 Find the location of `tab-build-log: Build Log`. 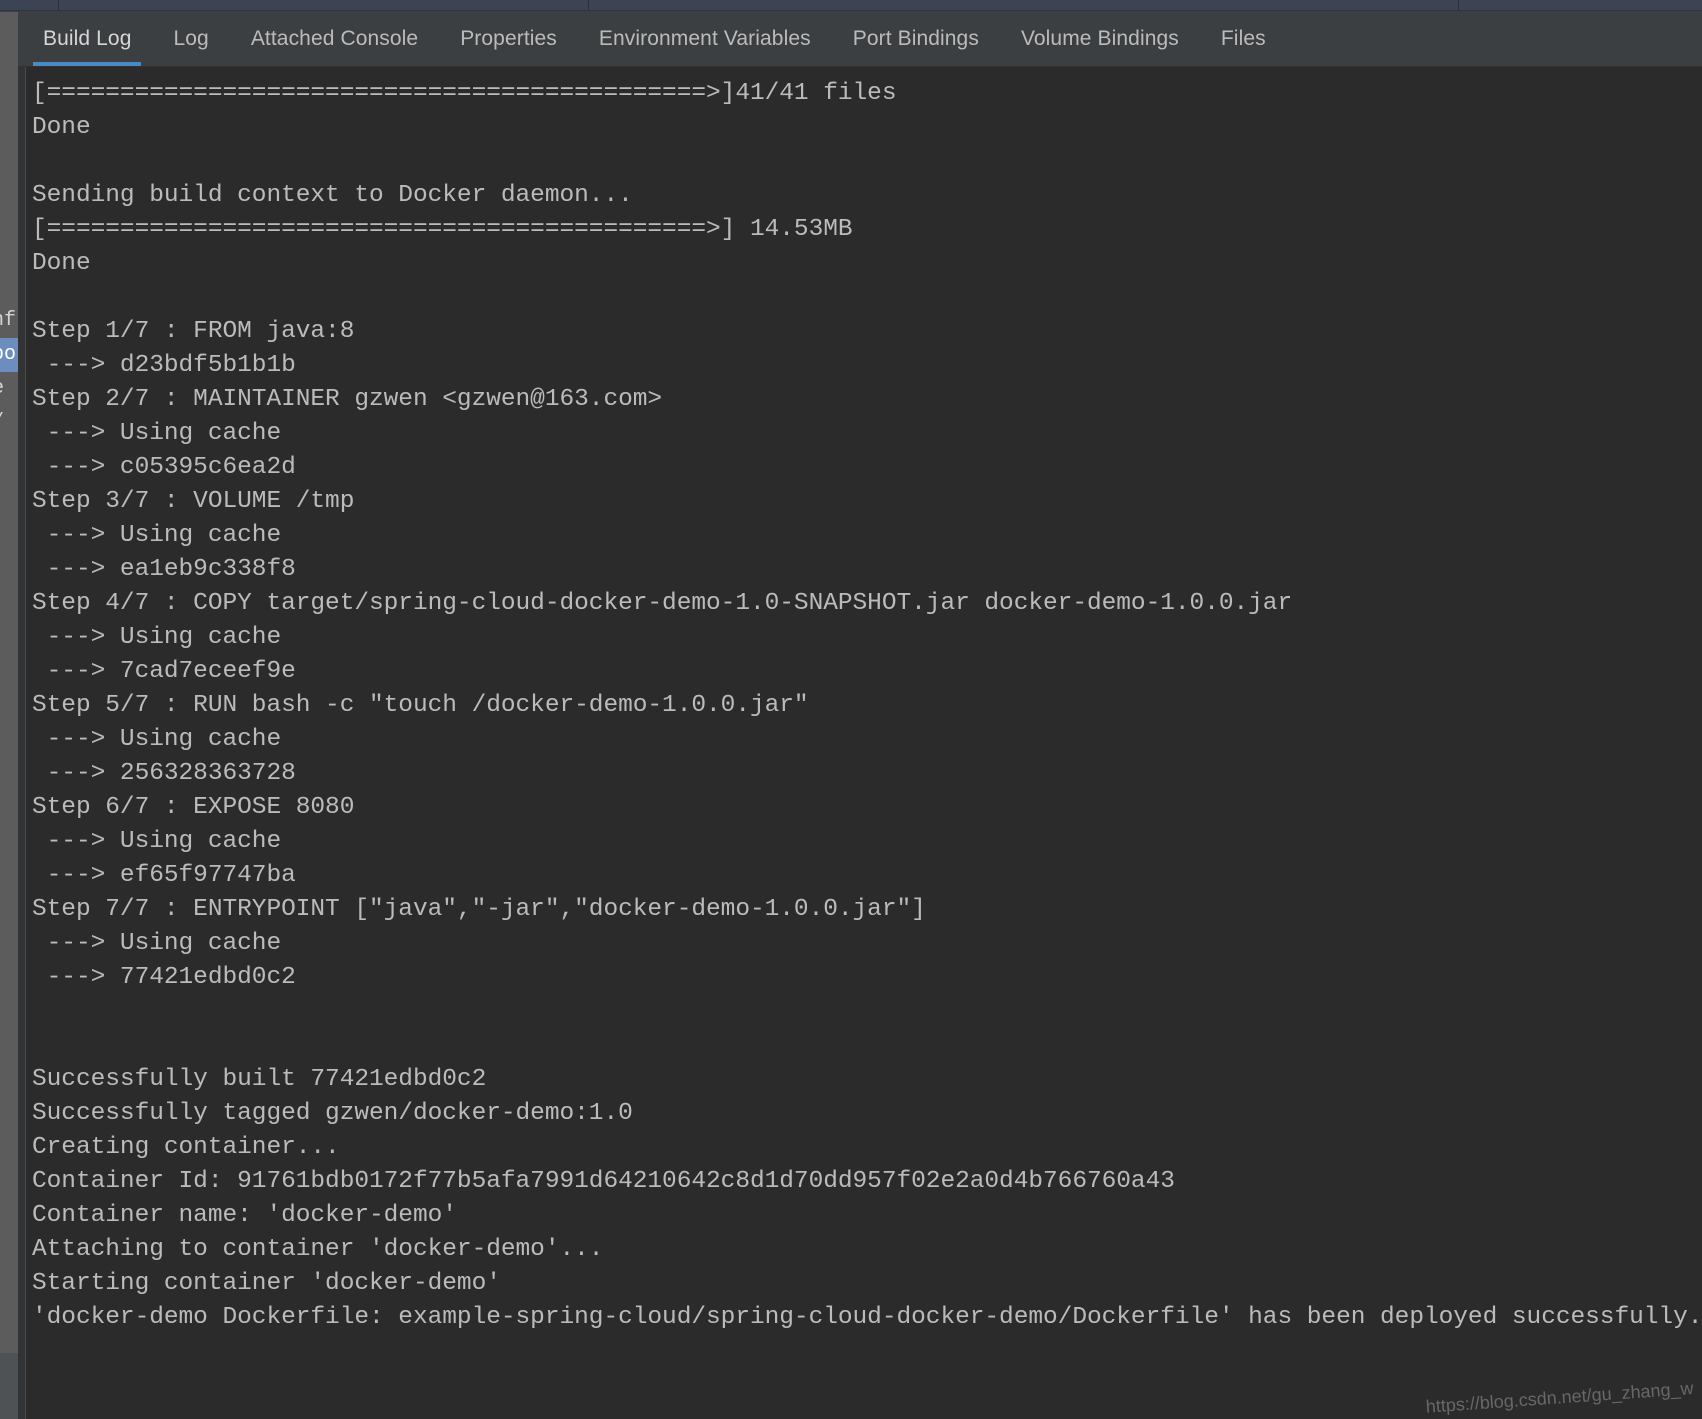

tab-build-log: Build Log is located at coordinates (87, 38).